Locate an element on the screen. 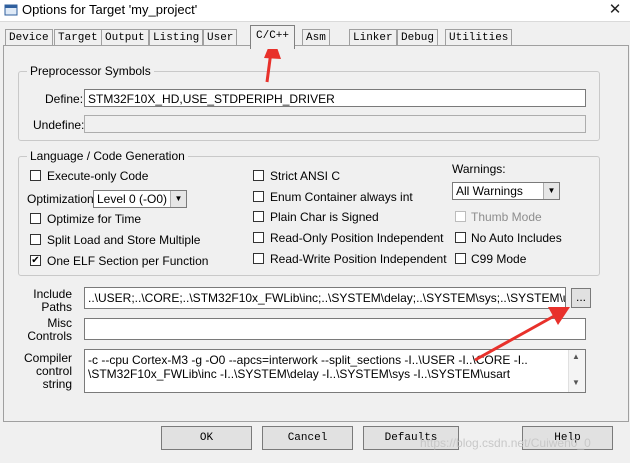 The height and width of the screenshot is (463, 630). app-icon is located at coordinates (11, 10).